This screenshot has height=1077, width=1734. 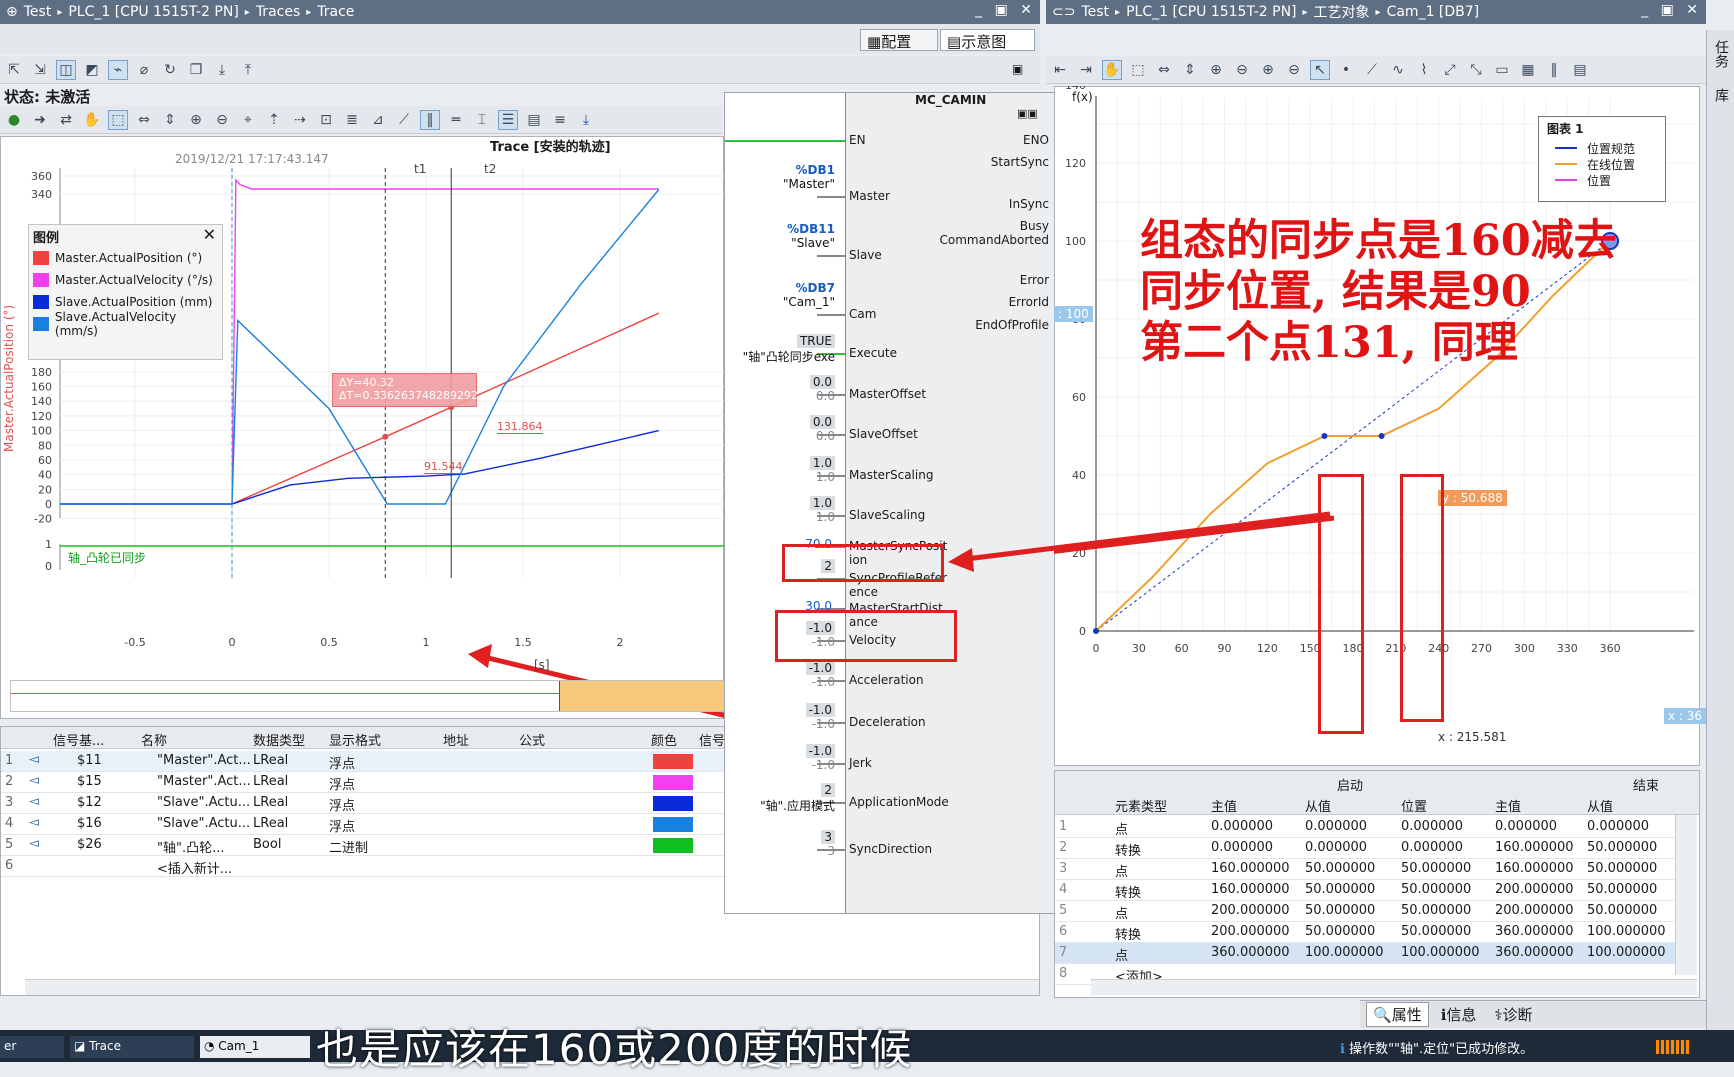 What do you see at coordinates (248, 70) in the screenshot?
I see `load-icon: ⤒` at bounding box center [248, 70].